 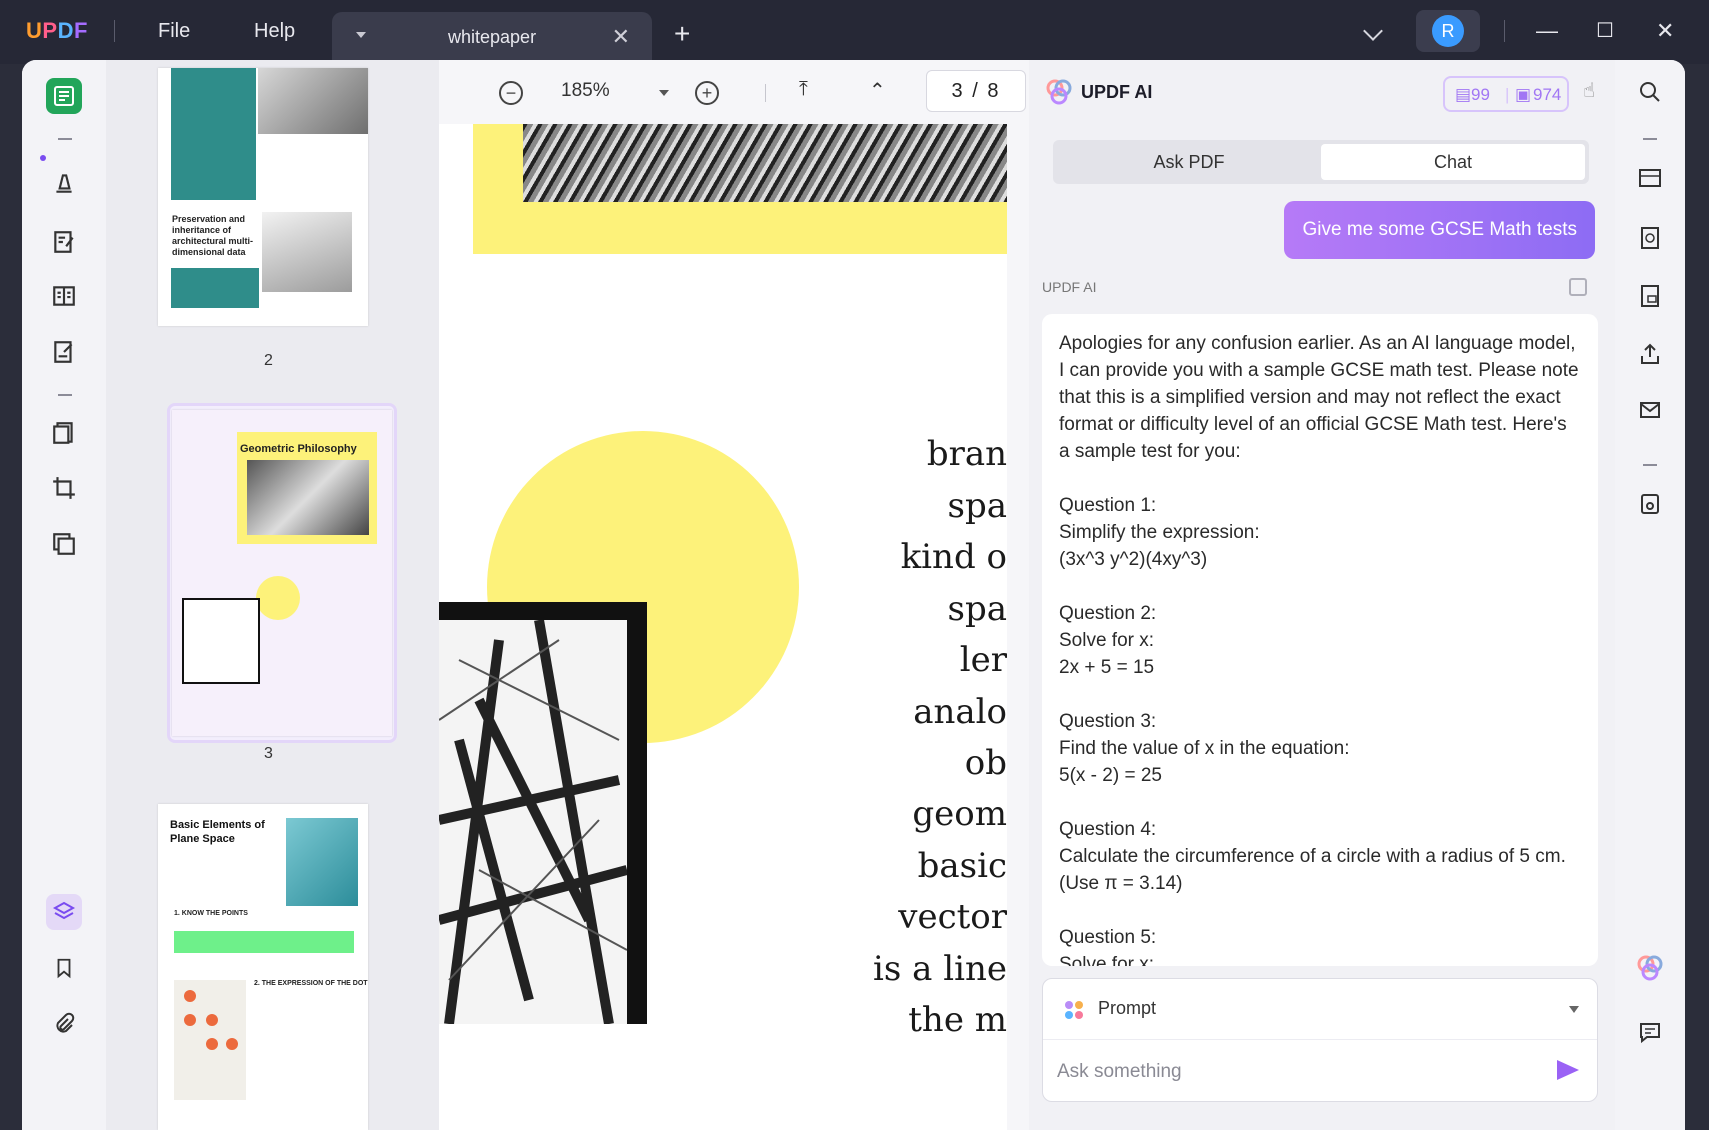 I want to click on fill-sign-icon, so click(x=64, y=352).